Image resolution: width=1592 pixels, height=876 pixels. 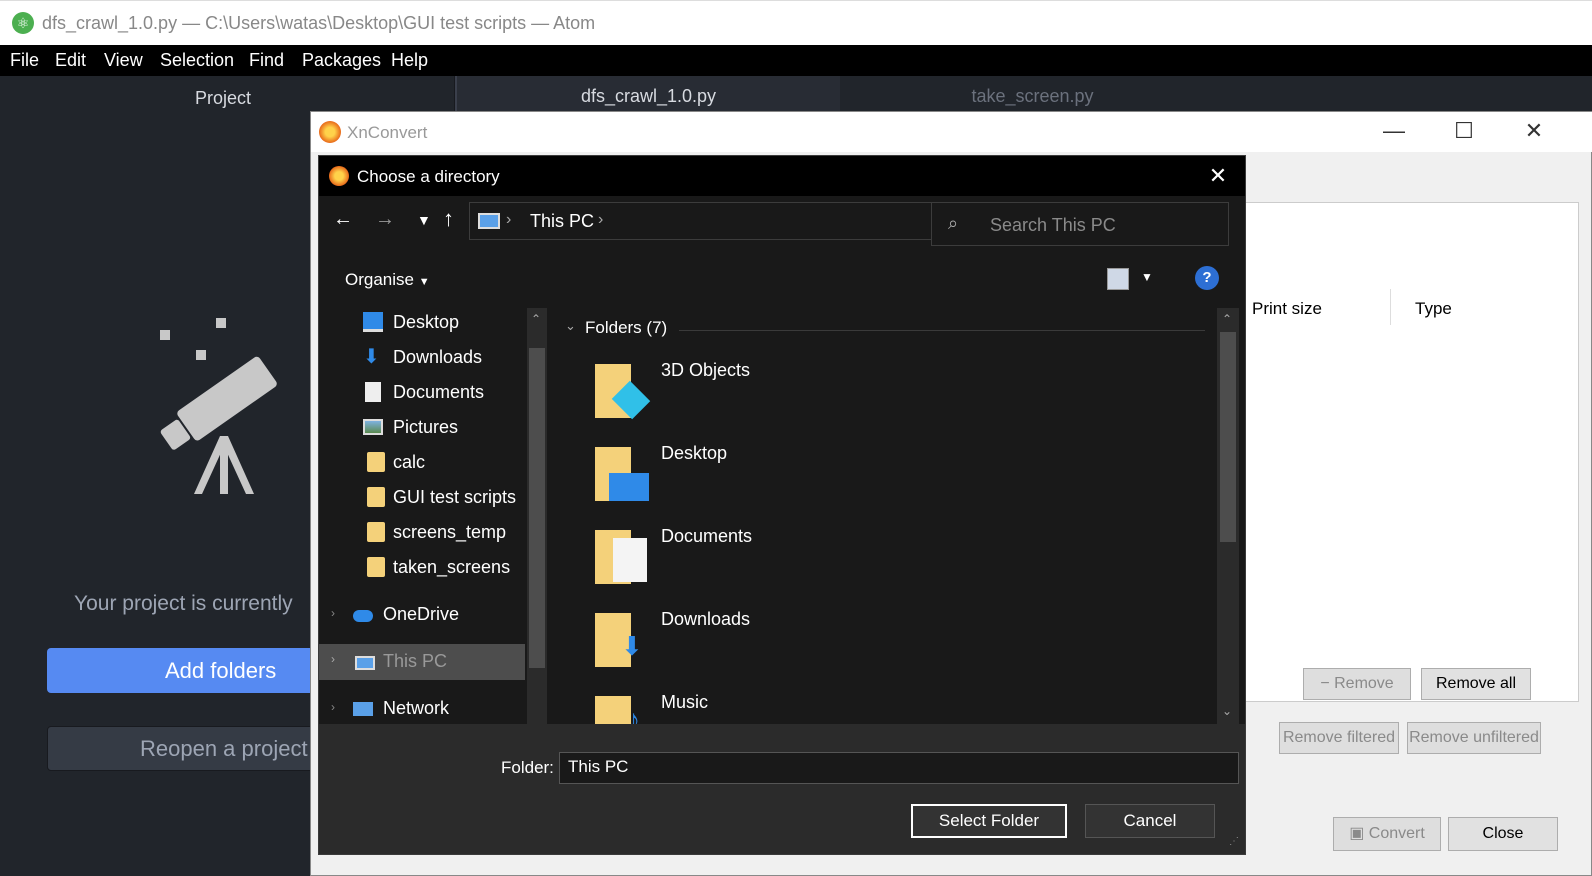 I want to click on file-list: Print size Type, so click(x=1409, y=452).